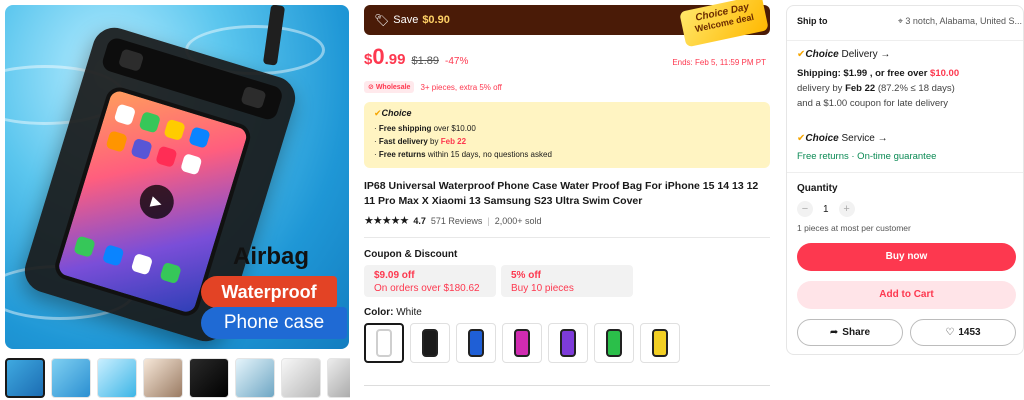  I want to click on play-video-icon: ▶, so click(157, 202).